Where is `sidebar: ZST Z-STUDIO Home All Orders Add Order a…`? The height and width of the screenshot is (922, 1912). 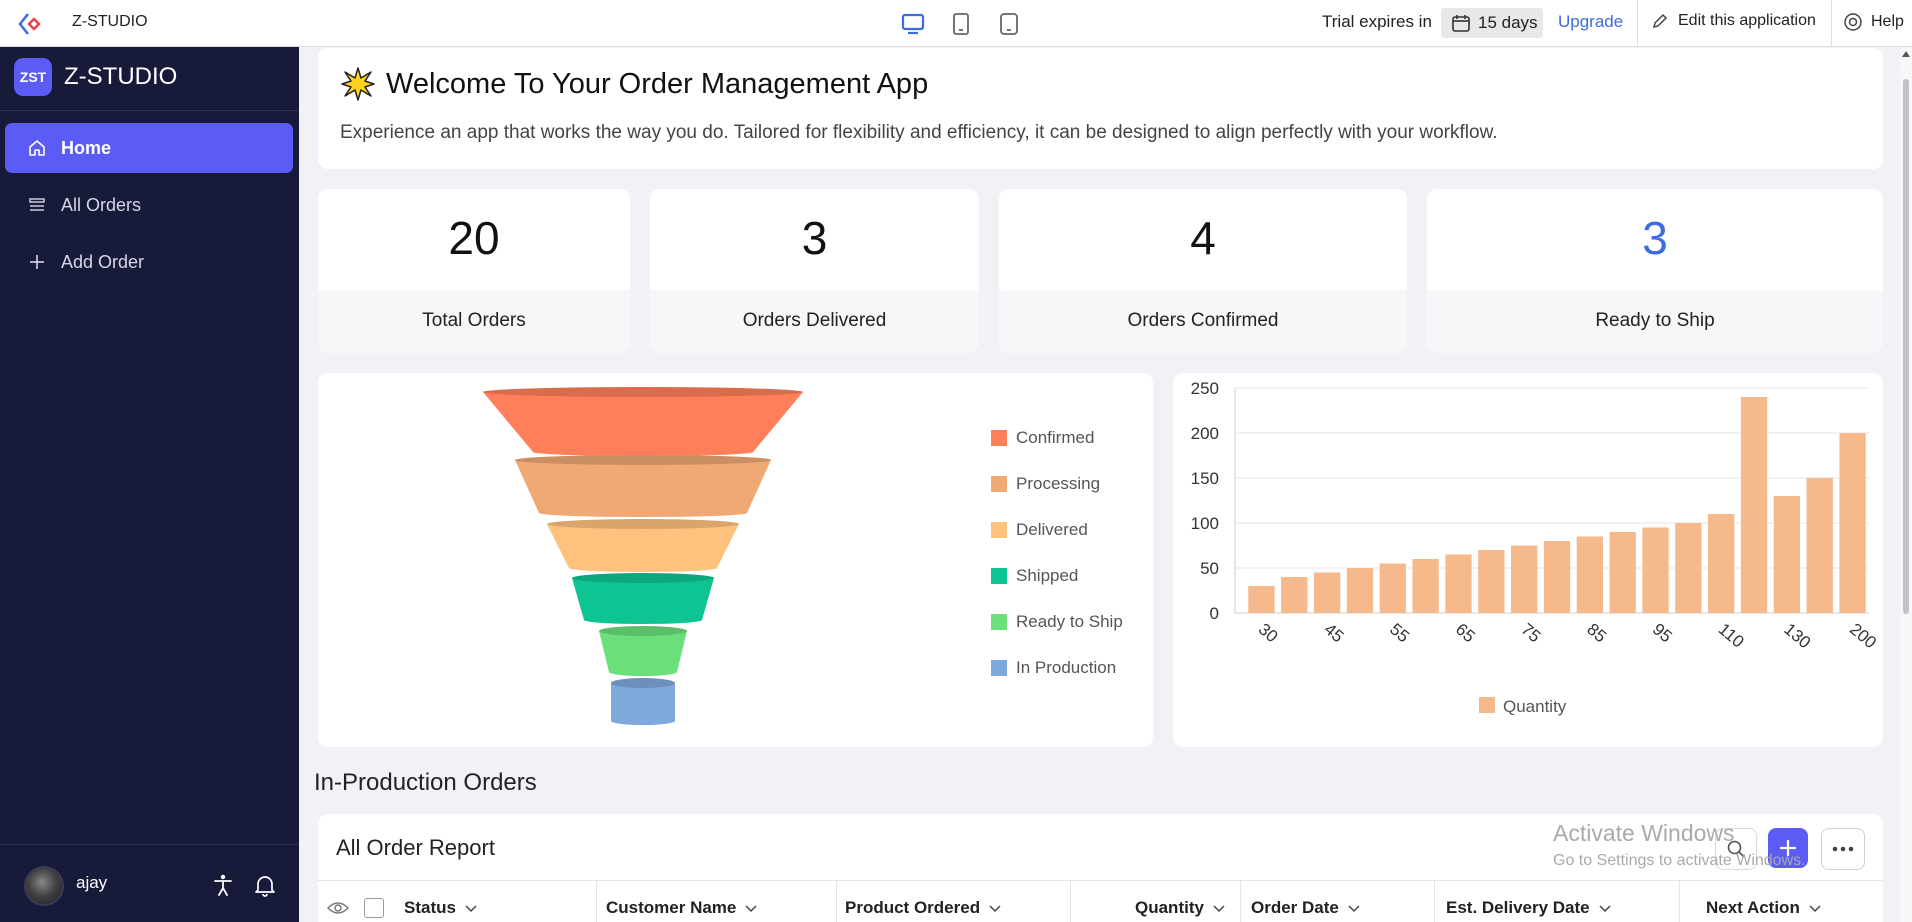 sidebar: ZST Z-STUDIO Home All Orders Add Order a… is located at coordinates (149, 484).